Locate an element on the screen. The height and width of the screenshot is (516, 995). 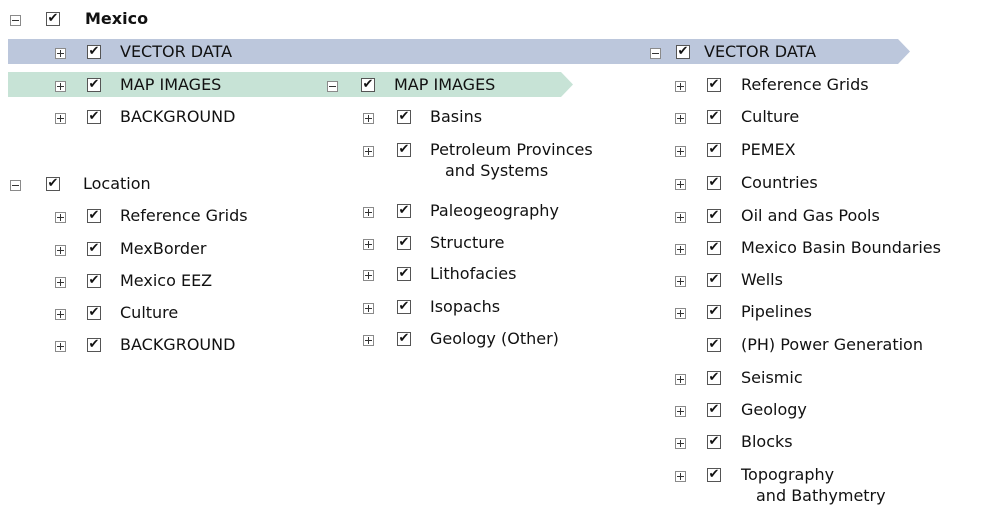
tree-node-paleogeography: ✔ Paleogeography is located at coordinates (470, 214).